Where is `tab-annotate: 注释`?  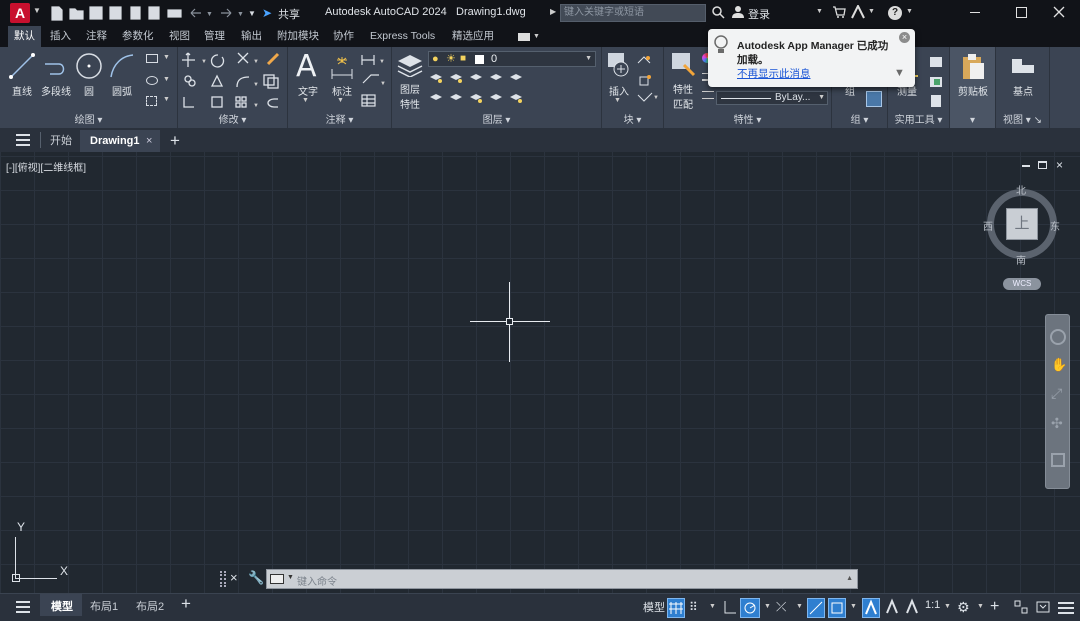
tab-annotate: 注释 is located at coordinates (96, 36).